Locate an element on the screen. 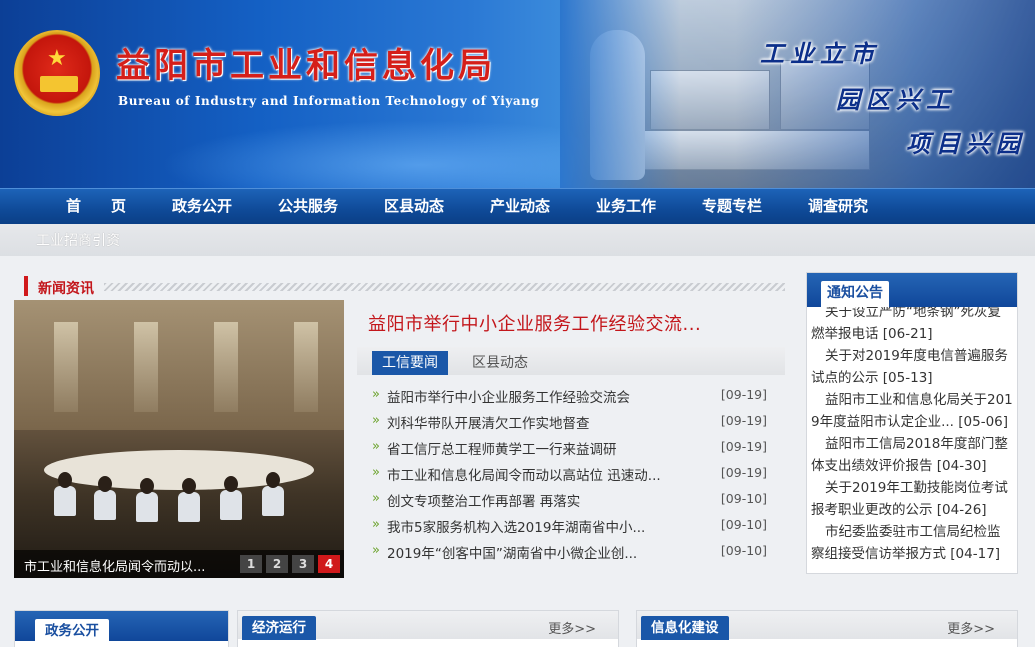  news-item: » 我市5家服务机构入选2019年湖南省中小... [09-10] is located at coordinates (569, 526).